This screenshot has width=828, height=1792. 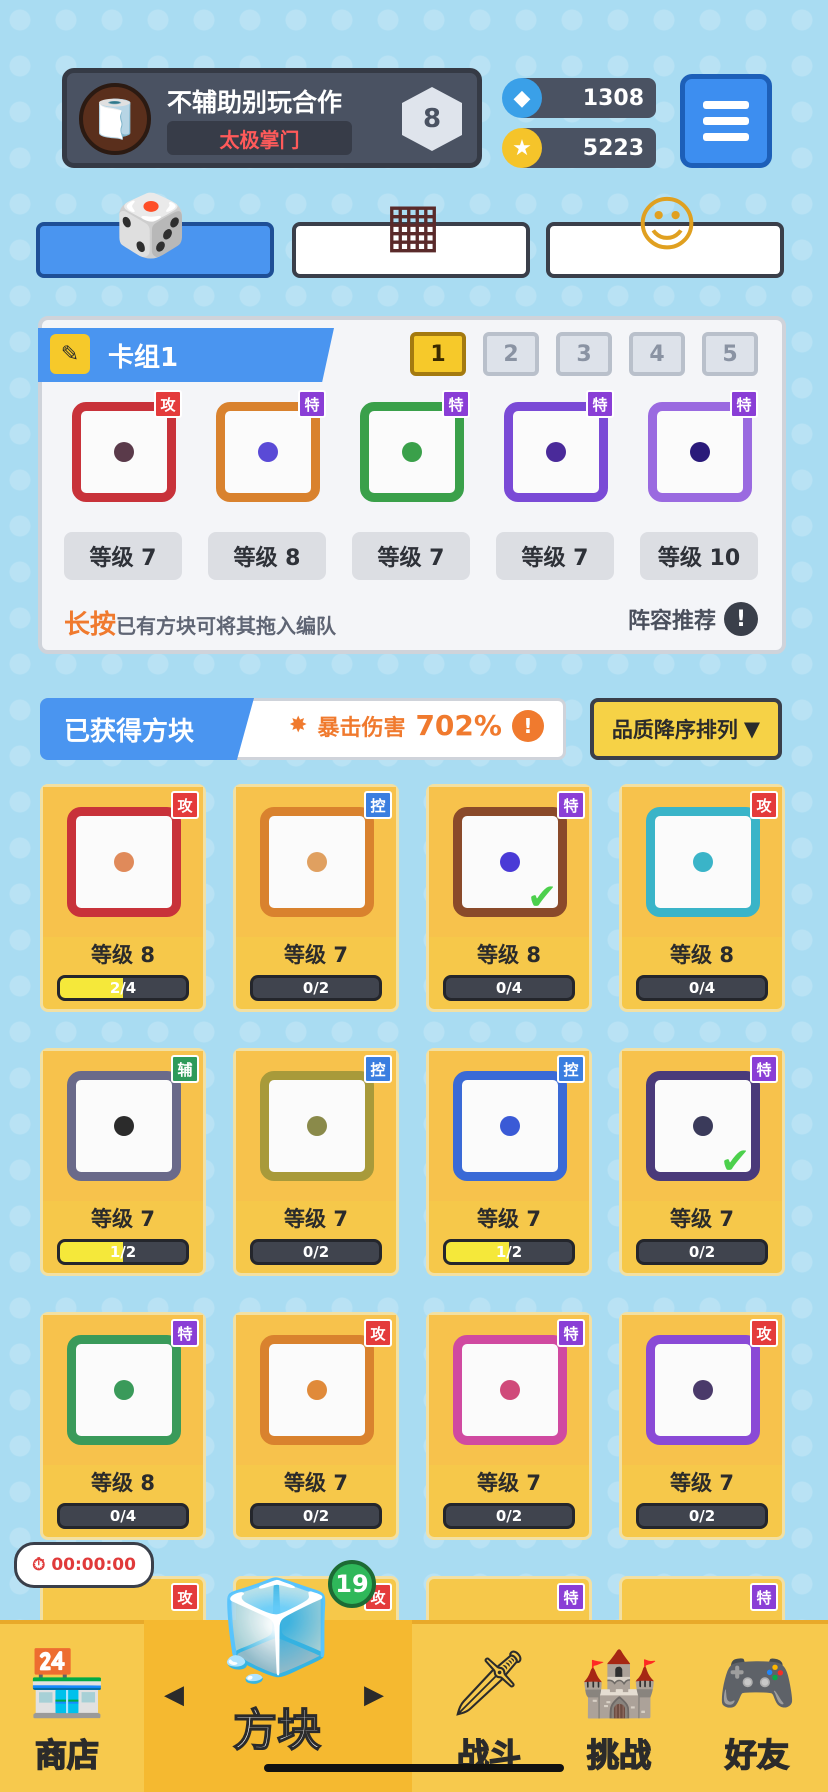 What do you see at coordinates (509, 898) in the screenshot?
I see `owned-block-card: 特 ✔ 等级 8 0/4` at bounding box center [509, 898].